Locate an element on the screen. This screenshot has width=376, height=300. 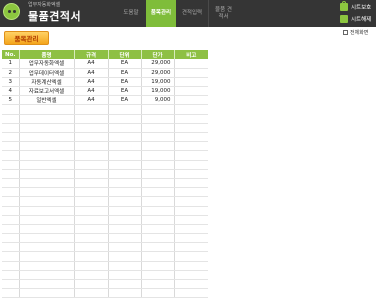
table-row: 4 자료보고서엑셀 A4 EA 19,000 is located at coordinates (105, 91).